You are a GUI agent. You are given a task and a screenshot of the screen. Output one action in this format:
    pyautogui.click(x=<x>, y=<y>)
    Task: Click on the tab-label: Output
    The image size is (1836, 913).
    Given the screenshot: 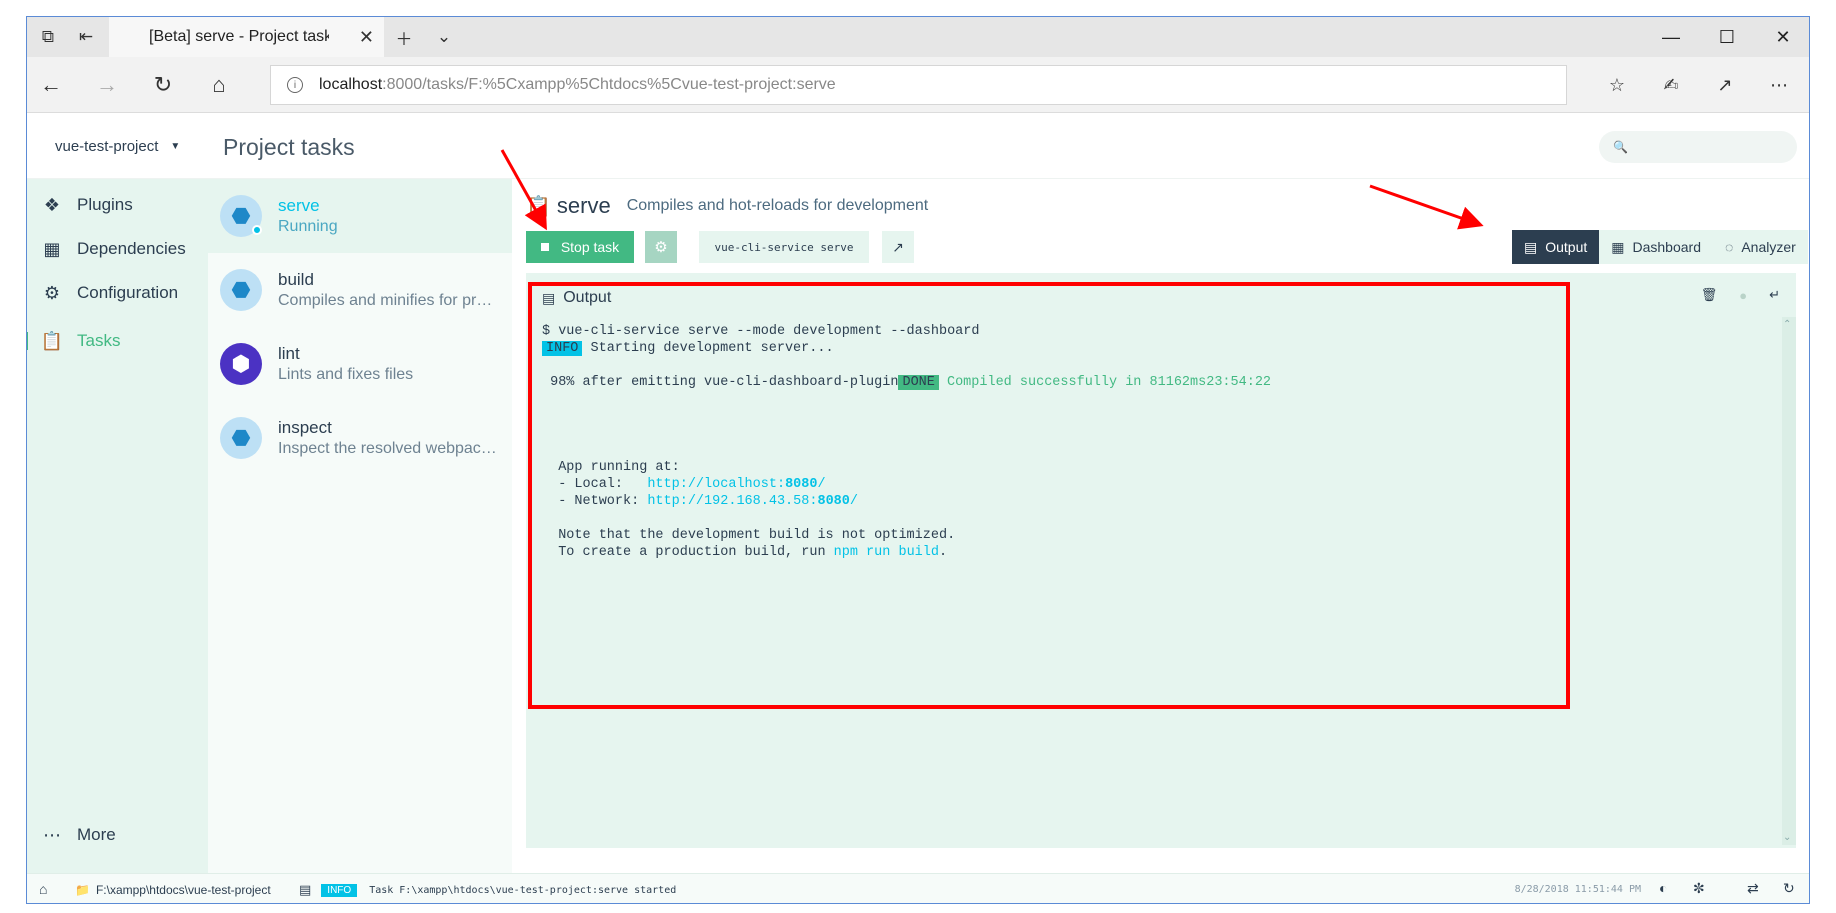 What is the action you would take?
    pyautogui.click(x=1566, y=247)
    